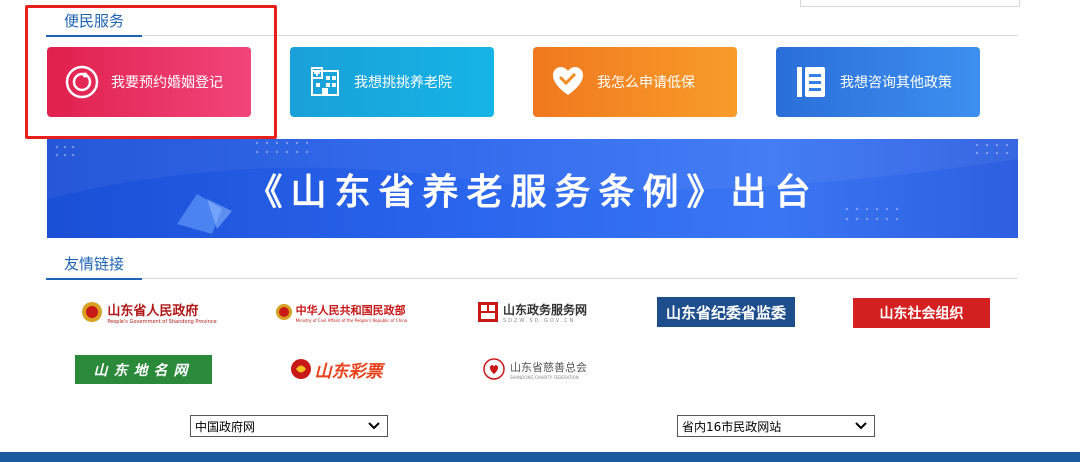  I want to click on link-charity-federation: 山东省慈善总会 SHANDONG CHARITY FEDERATION, so click(535, 369).